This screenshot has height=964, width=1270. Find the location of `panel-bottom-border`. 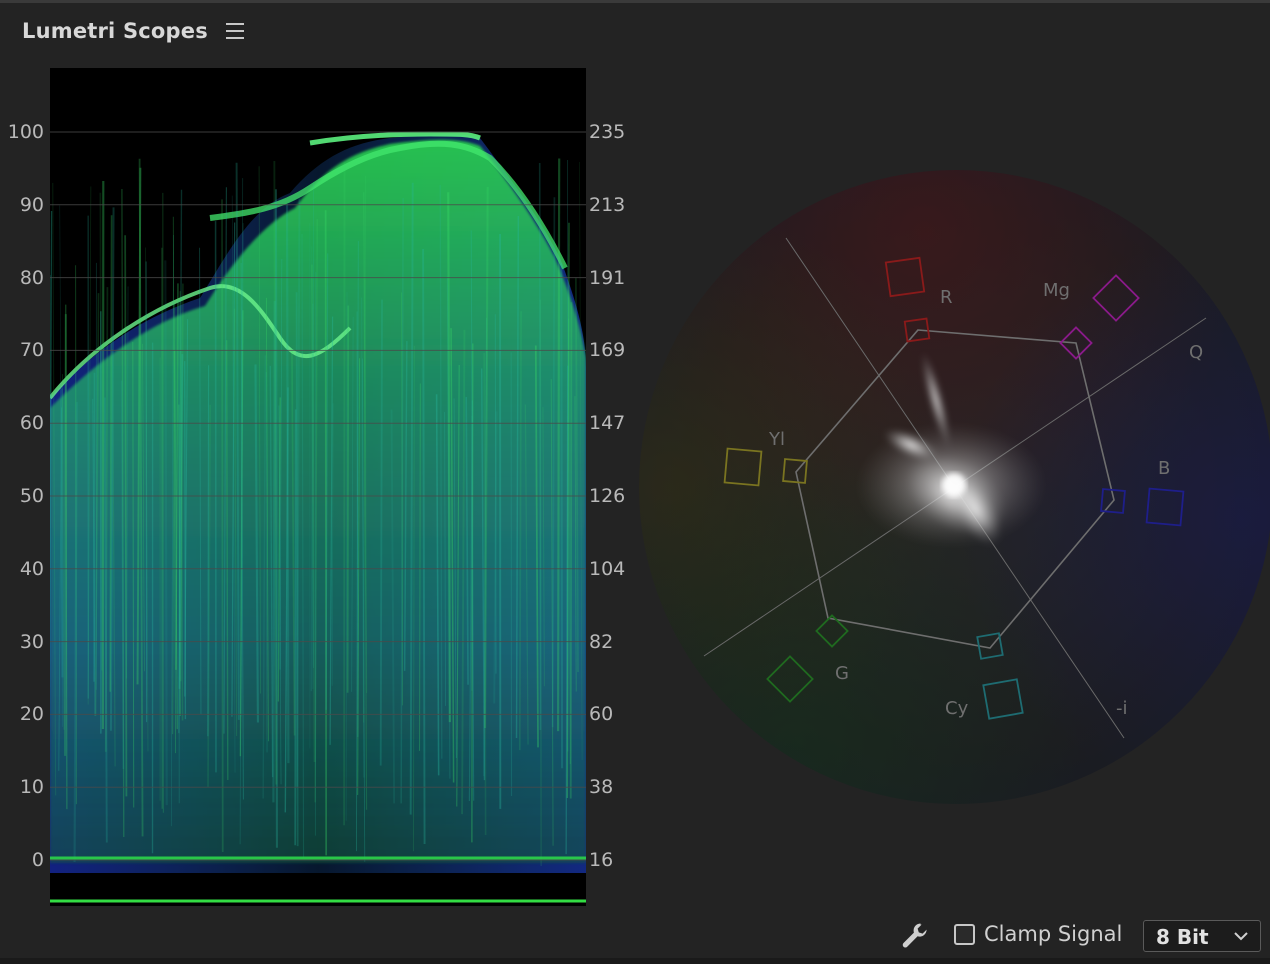

panel-bottom-border is located at coordinates (635, 961).